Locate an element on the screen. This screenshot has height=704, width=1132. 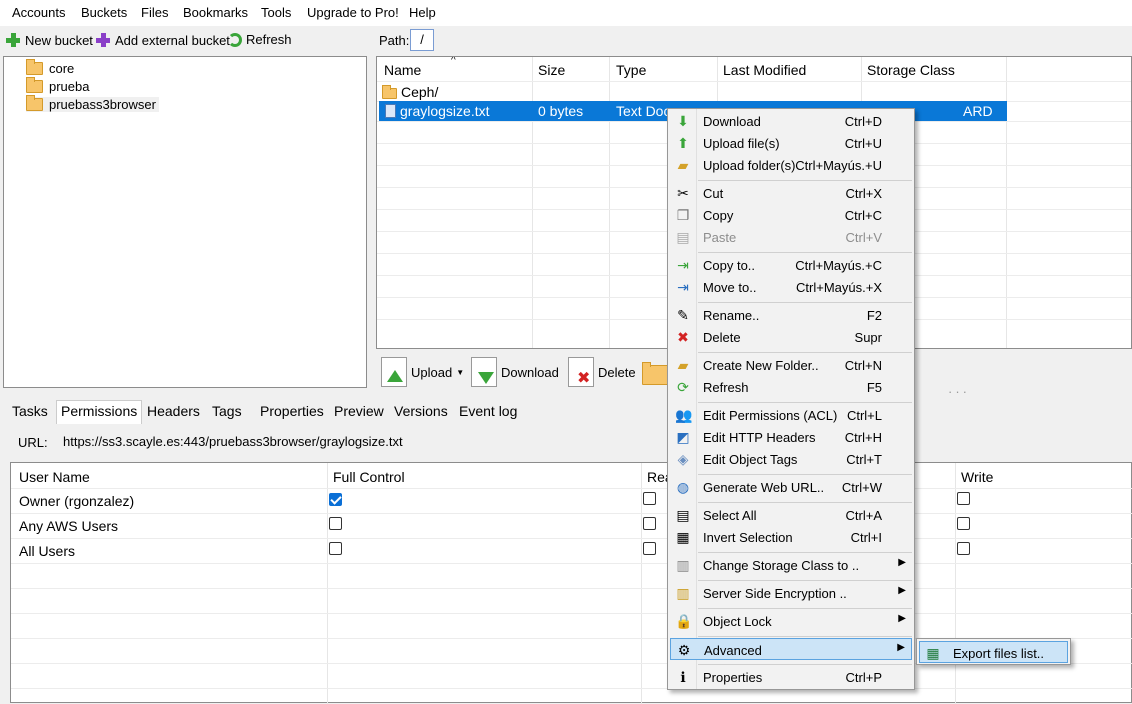
menu-buckets: Buckets is located at coordinates (104, 12).